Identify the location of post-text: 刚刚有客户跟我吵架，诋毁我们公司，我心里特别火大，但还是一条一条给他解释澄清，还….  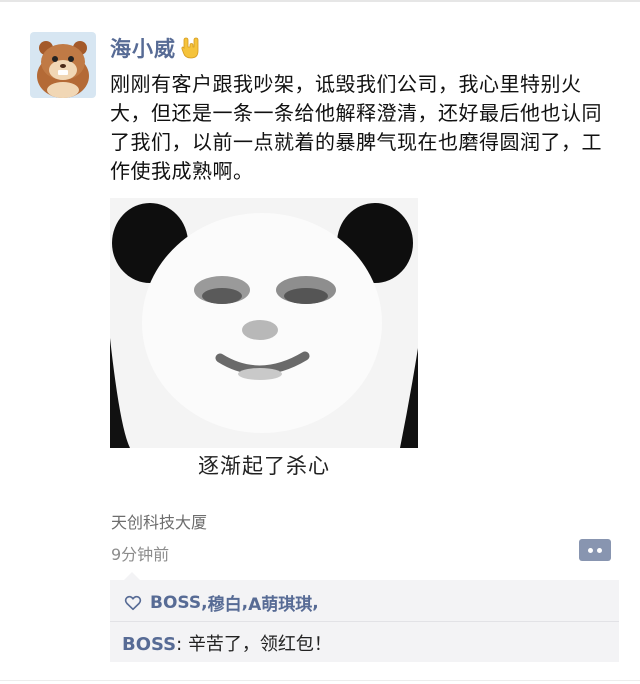
(356, 127).